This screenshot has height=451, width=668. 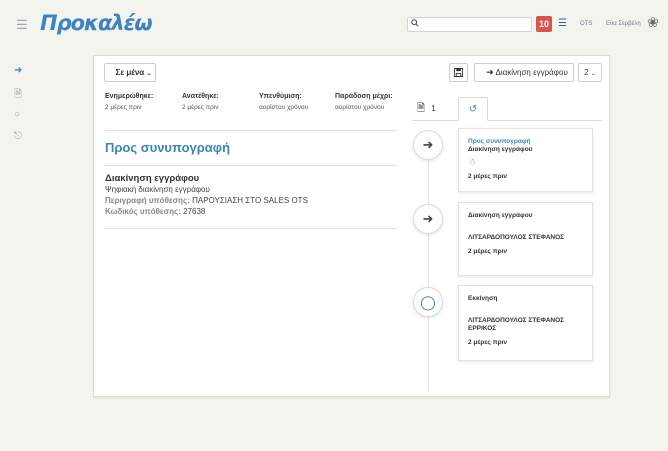 I want to click on meta-reminder: Υπενθύμιση: αορίστου χρόνου, so click(x=297, y=101).